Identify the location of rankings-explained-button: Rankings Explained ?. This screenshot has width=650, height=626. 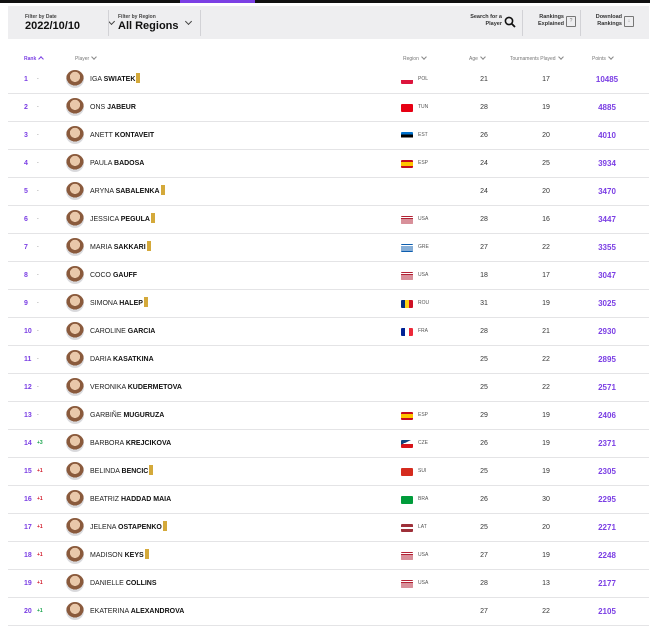
(552, 22).